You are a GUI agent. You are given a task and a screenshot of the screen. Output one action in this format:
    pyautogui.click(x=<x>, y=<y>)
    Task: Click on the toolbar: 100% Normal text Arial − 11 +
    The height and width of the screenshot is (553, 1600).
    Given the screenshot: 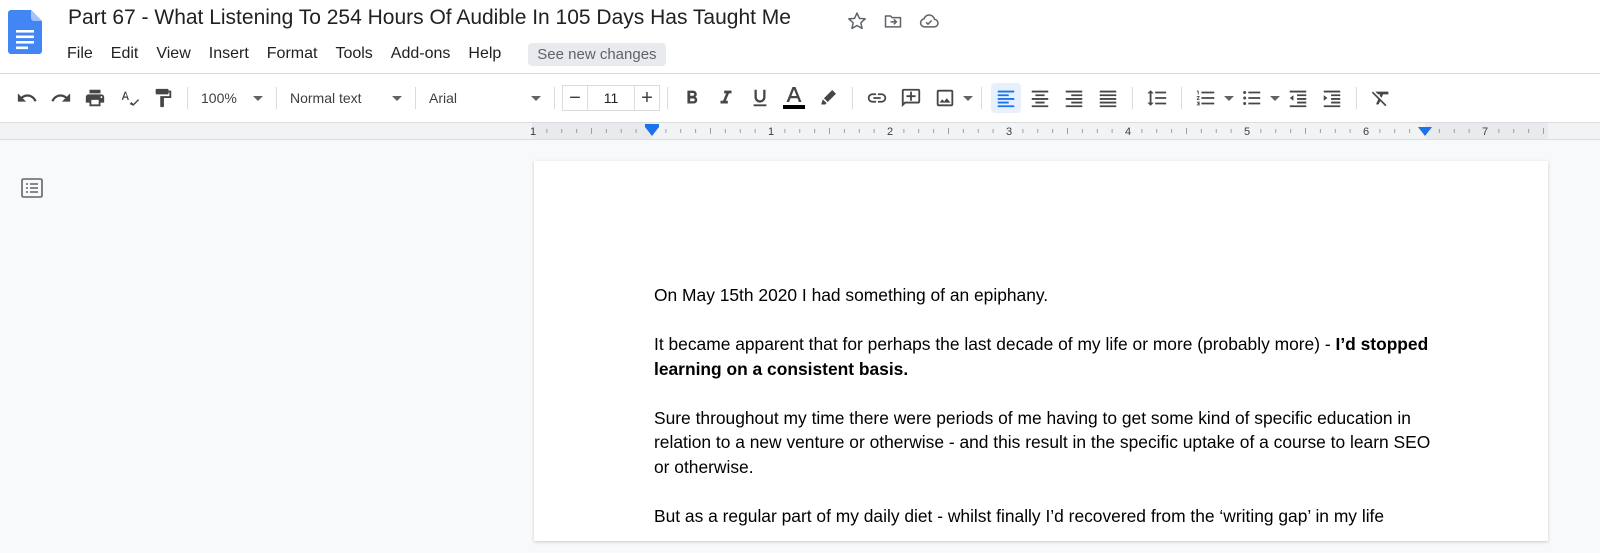 What is the action you would take?
    pyautogui.click(x=800, y=98)
    